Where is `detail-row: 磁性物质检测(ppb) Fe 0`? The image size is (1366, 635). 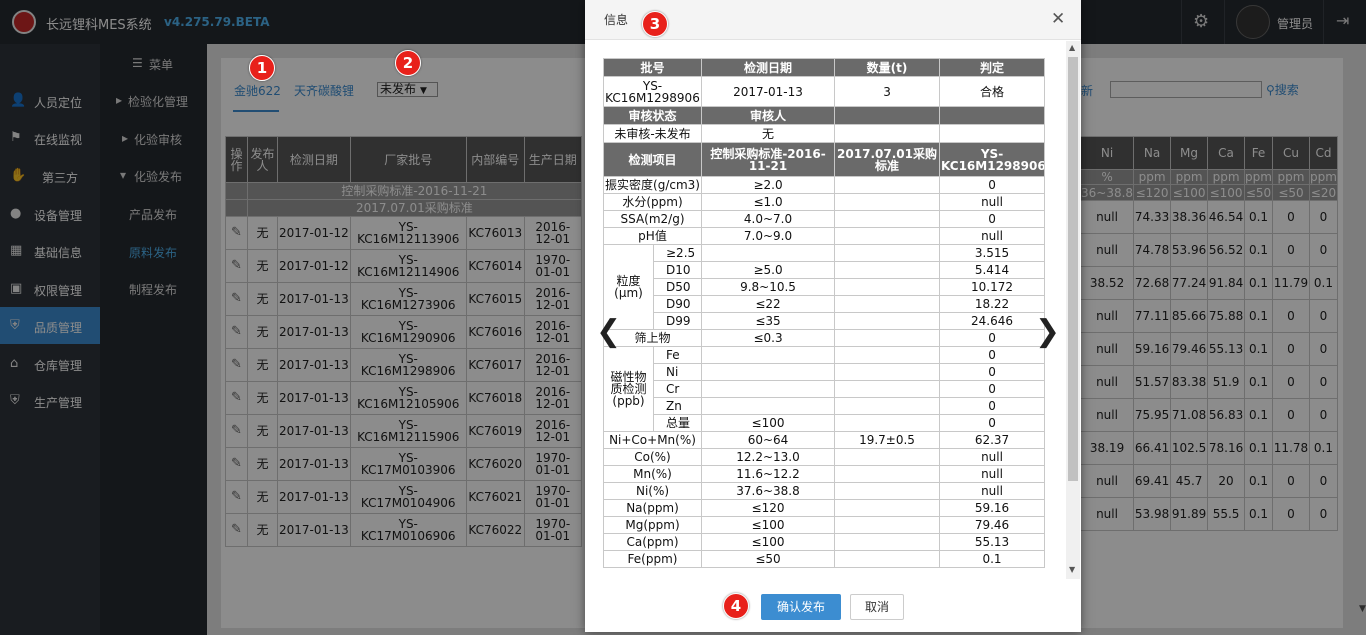
detail-row: 磁性物质检测(ppb) Fe 0 is located at coordinates (824, 389).